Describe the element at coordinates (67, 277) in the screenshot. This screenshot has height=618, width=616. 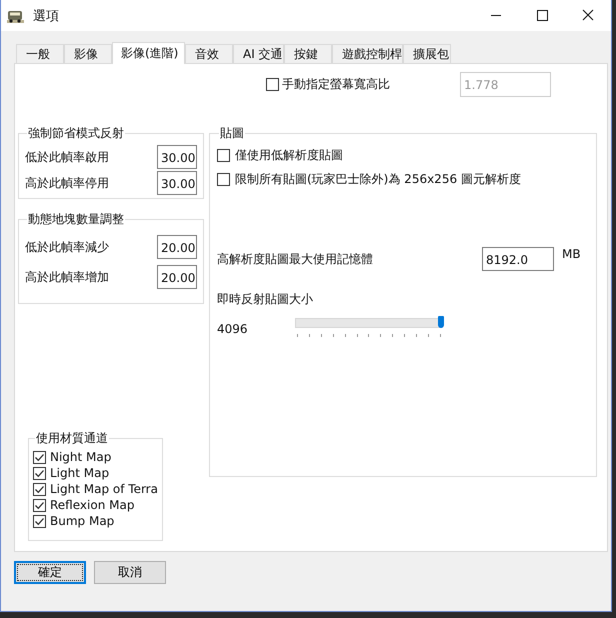
I see `field-label: 高於此幀率增加` at that location.